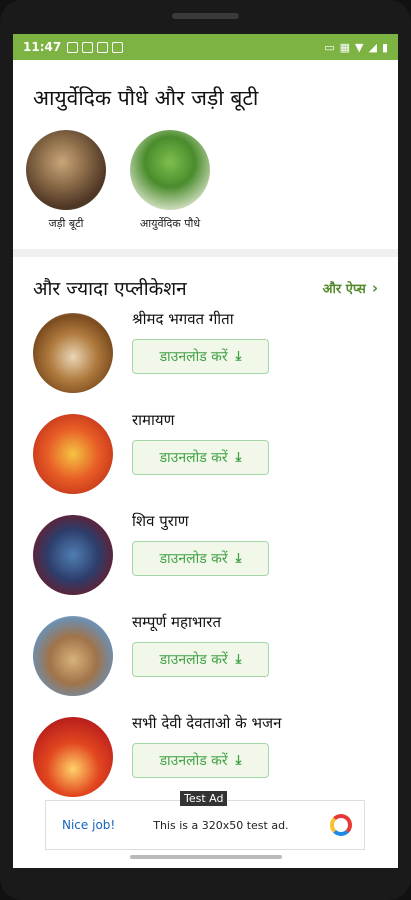 This screenshot has width=411, height=900. I want to click on app-info: श्रीमद भगवत गीता डाउनलोड करें ⤓, so click(200, 342).